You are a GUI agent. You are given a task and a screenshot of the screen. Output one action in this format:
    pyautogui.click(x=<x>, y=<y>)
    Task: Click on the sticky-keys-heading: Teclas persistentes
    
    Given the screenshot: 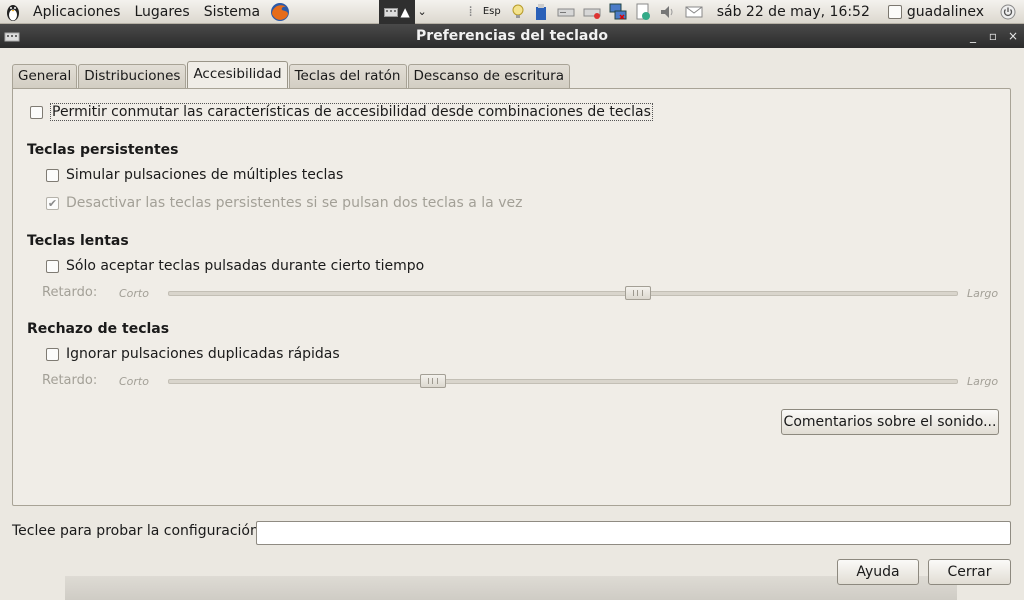 What is the action you would take?
    pyautogui.click(x=103, y=150)
    